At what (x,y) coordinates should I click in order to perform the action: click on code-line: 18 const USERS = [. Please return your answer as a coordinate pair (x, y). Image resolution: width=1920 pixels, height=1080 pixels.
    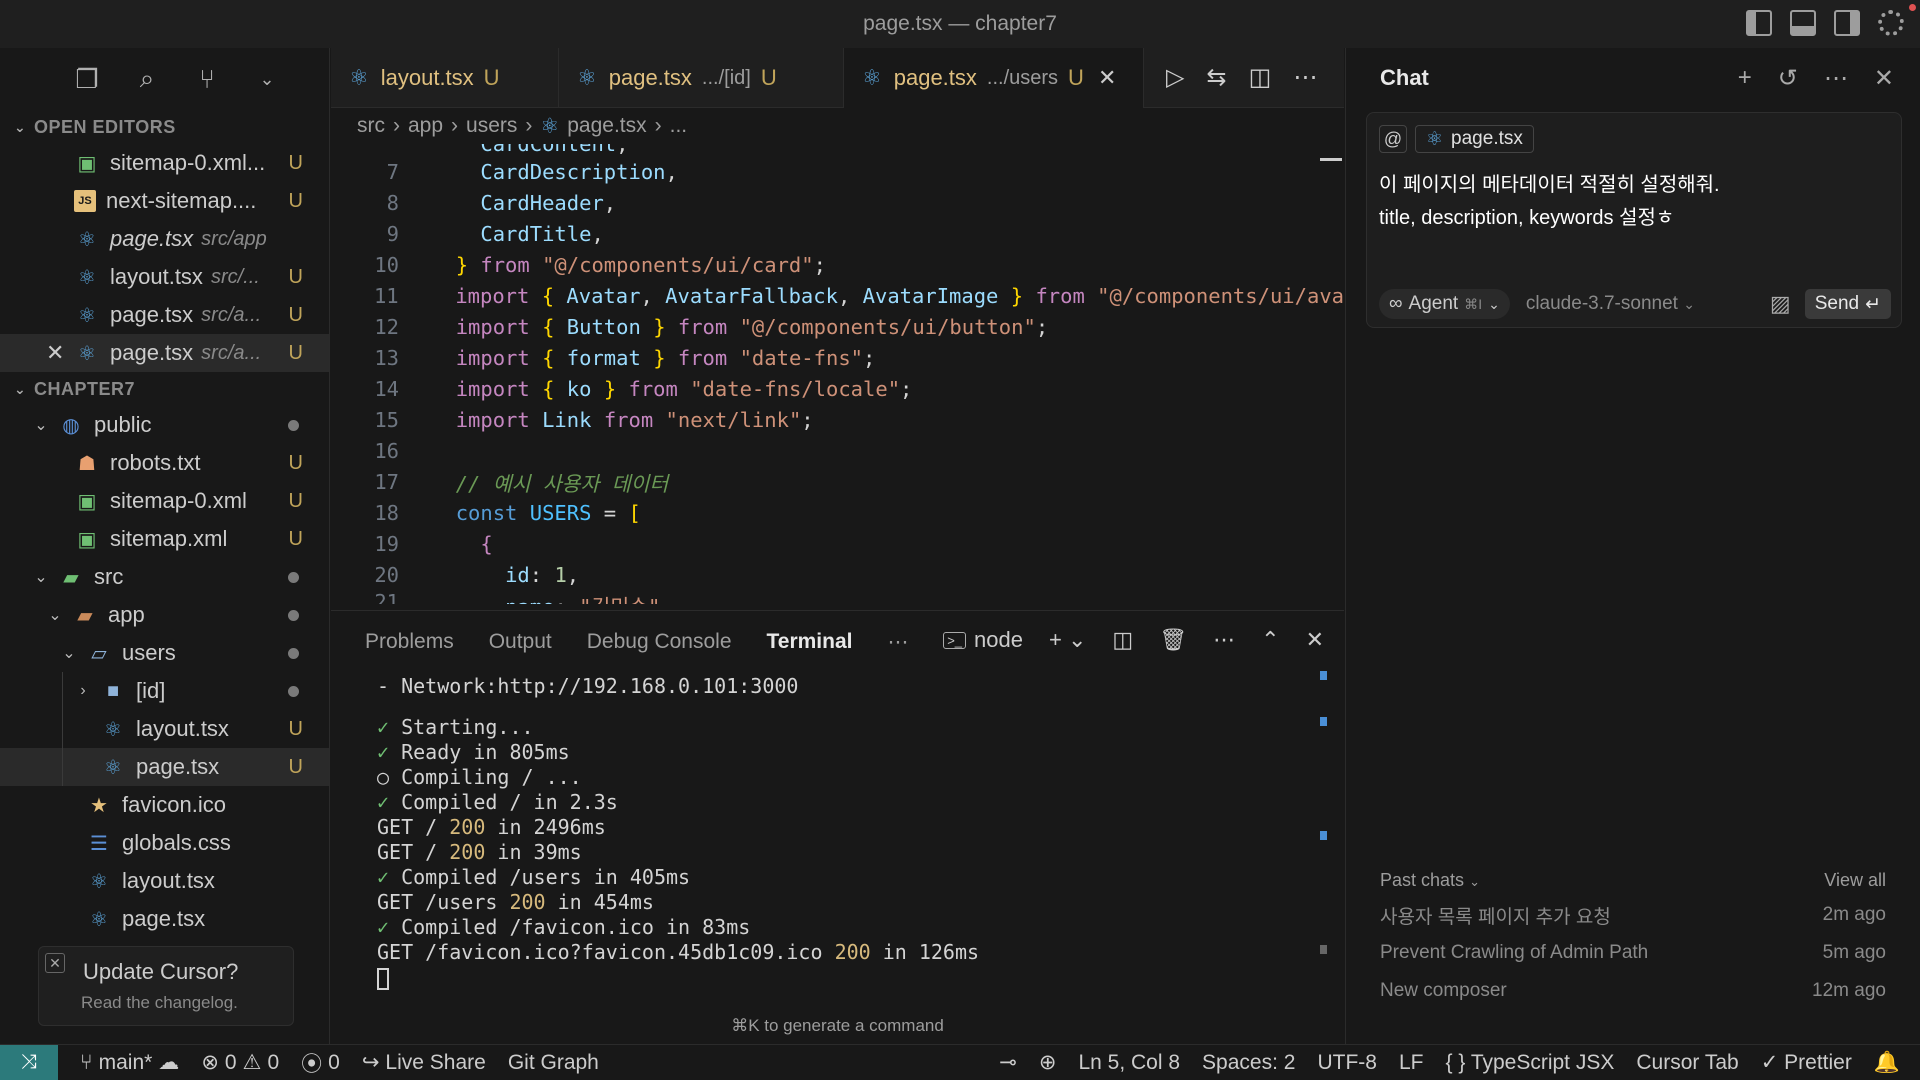
    Looking at the image, I should click on (507, 512).